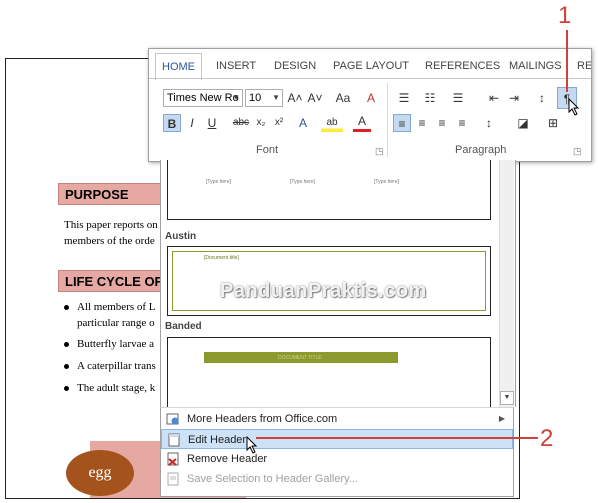  Describe the element at coordinates (422, 123) in the screenshot. I see `align-center-icon: ≡` at that location.